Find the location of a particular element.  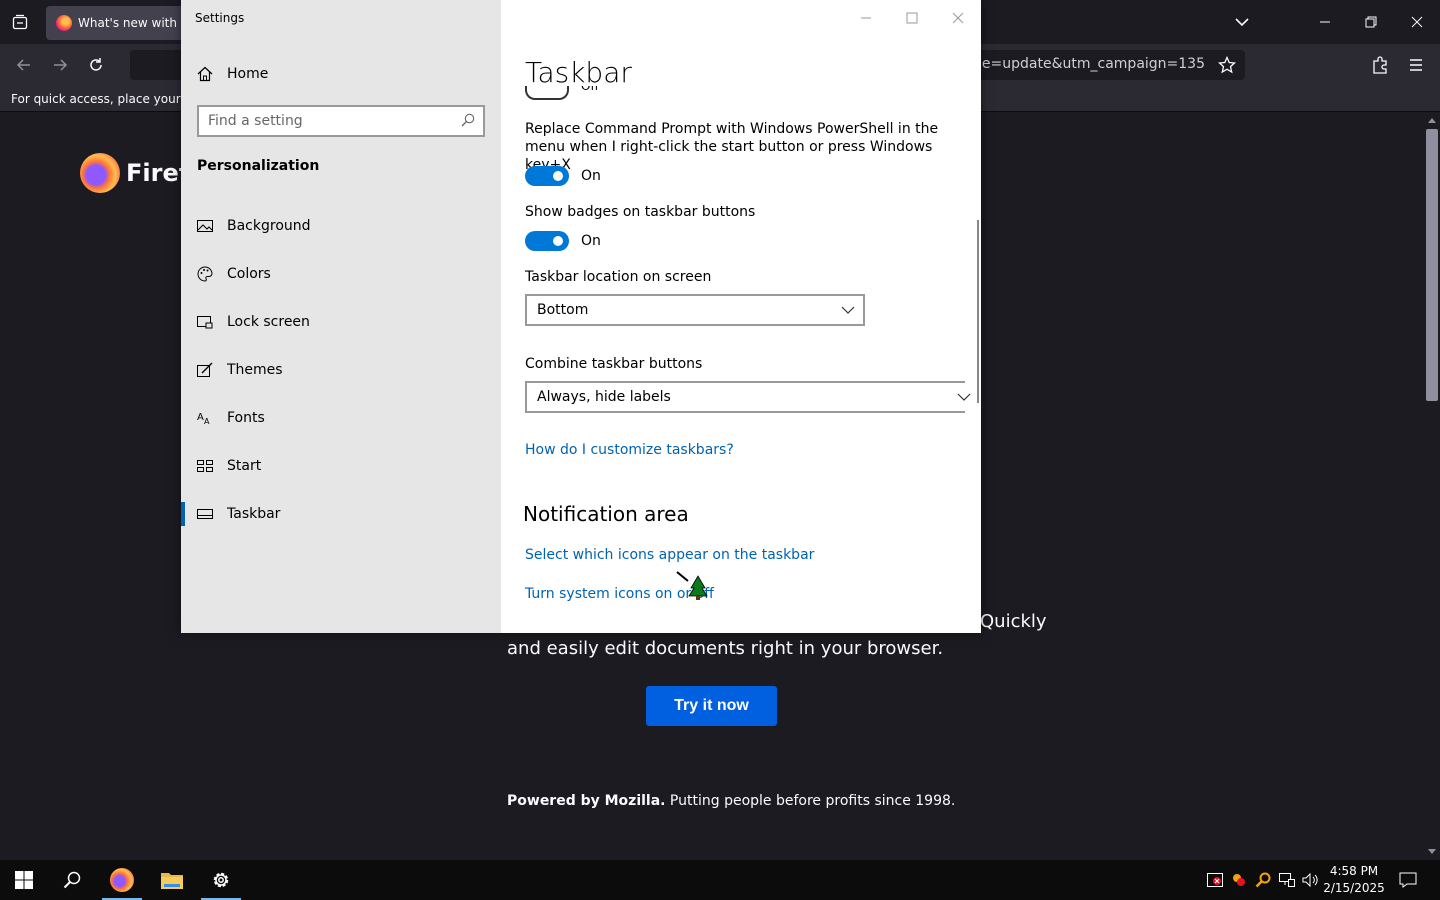

firefox-view-button is located at coordinates (20, 22).